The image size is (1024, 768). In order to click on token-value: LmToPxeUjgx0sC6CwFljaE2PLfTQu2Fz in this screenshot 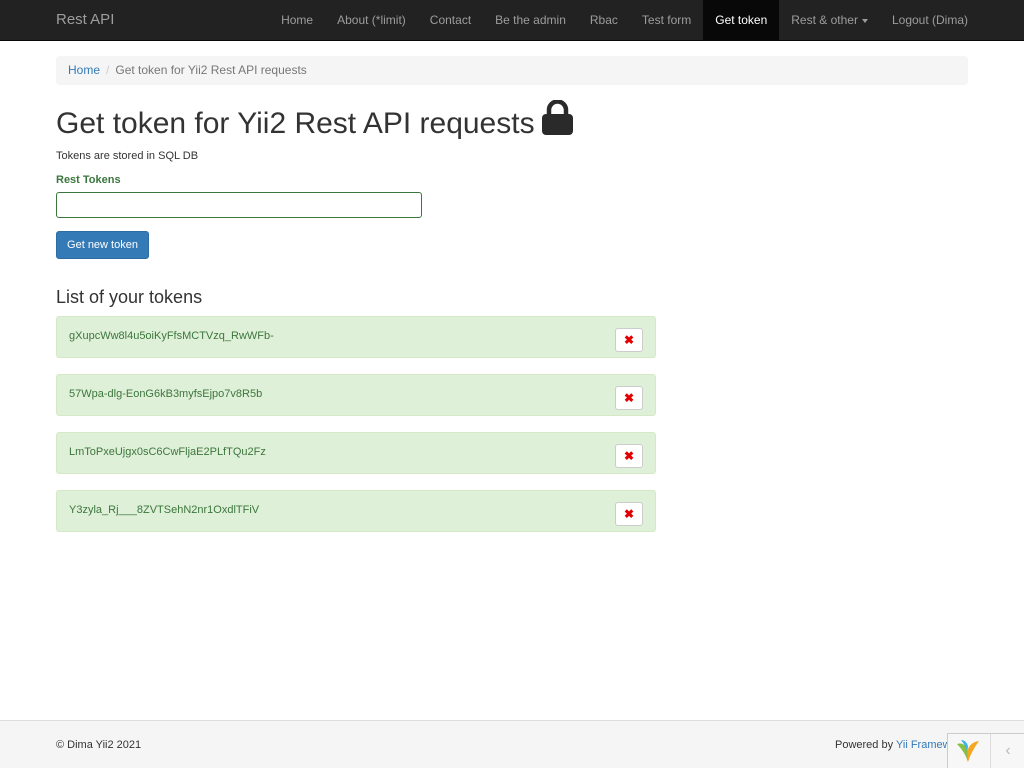, I will do `click(167, 452)`.